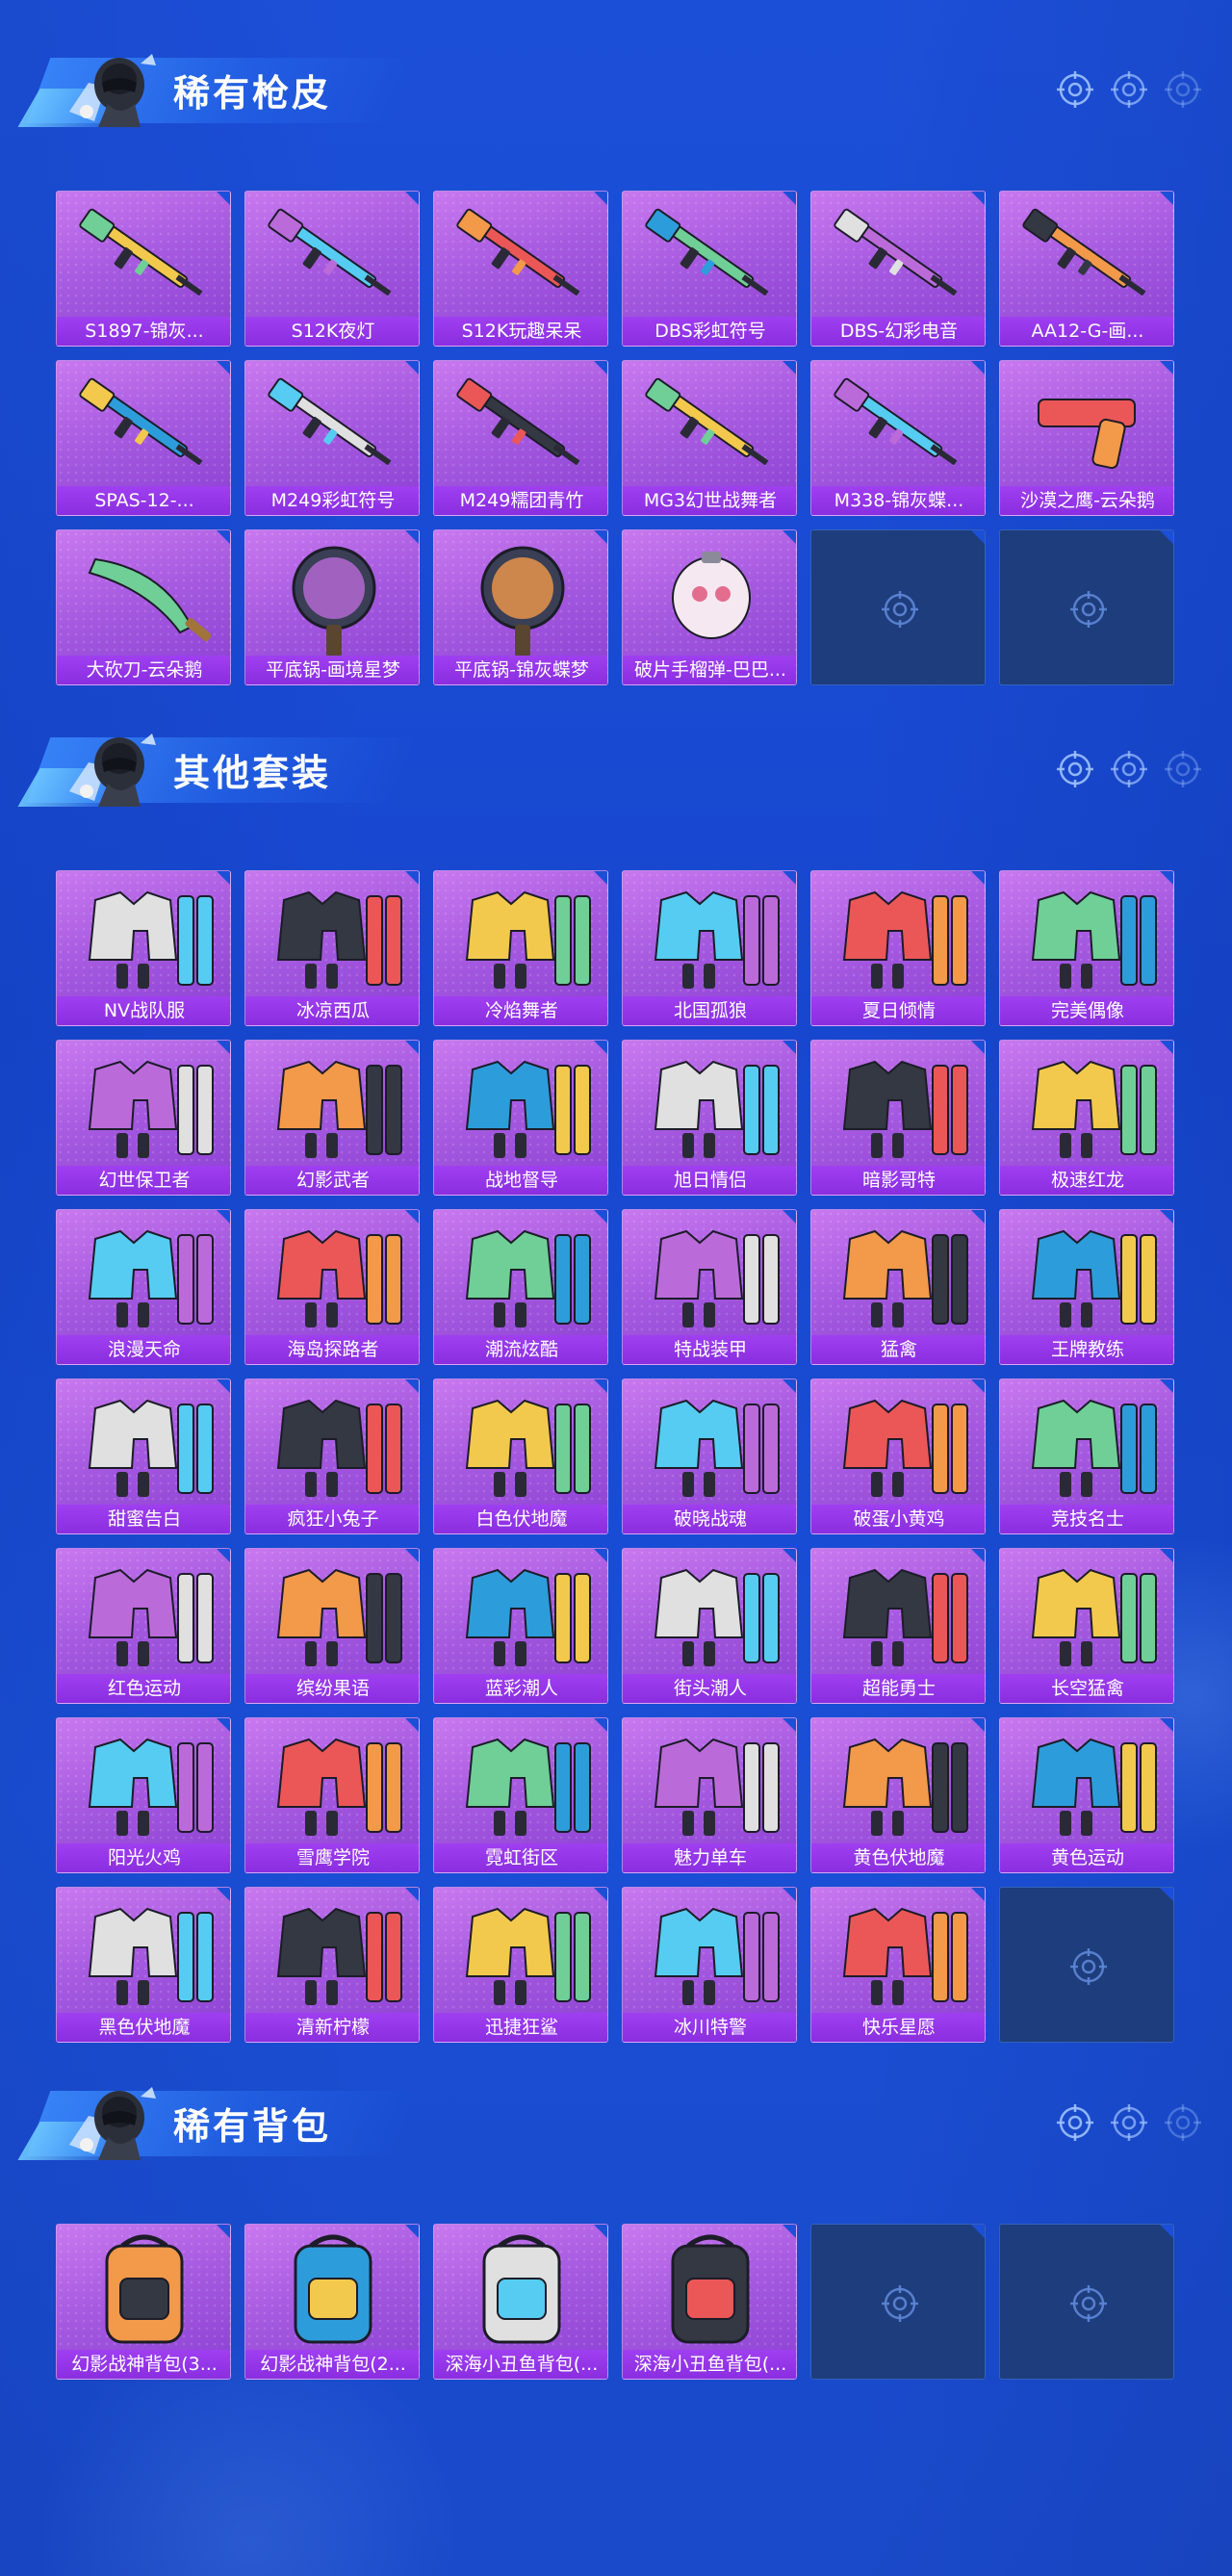 This screenshot has height=2576, width=1232. Describe the element at coordinates (898, 332) in the screenshot. I see `item-label: DBS-幻彩电音` at that location.